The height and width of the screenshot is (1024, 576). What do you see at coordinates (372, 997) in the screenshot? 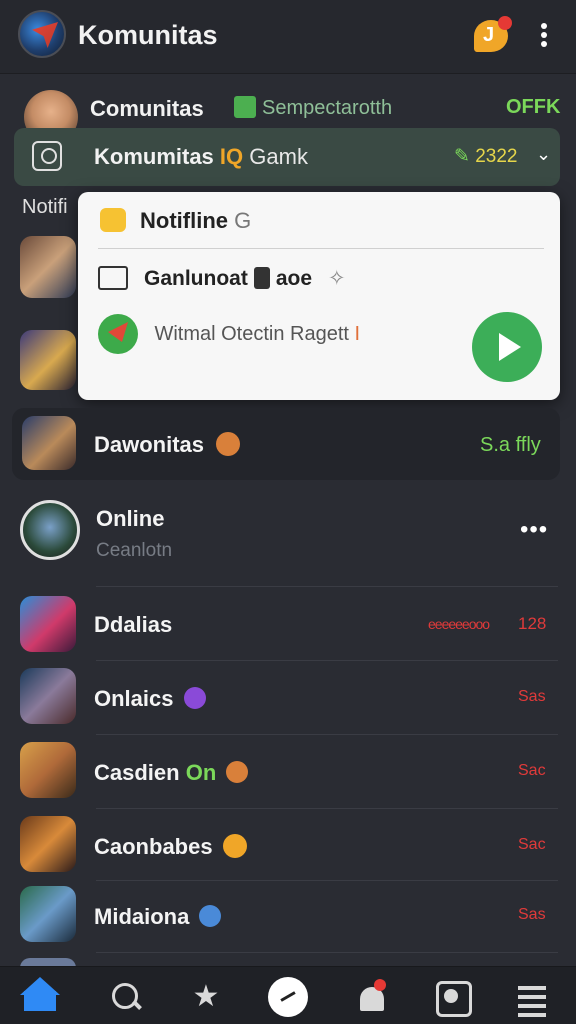
I see `bell-icon` at bounding box center [372, 997].